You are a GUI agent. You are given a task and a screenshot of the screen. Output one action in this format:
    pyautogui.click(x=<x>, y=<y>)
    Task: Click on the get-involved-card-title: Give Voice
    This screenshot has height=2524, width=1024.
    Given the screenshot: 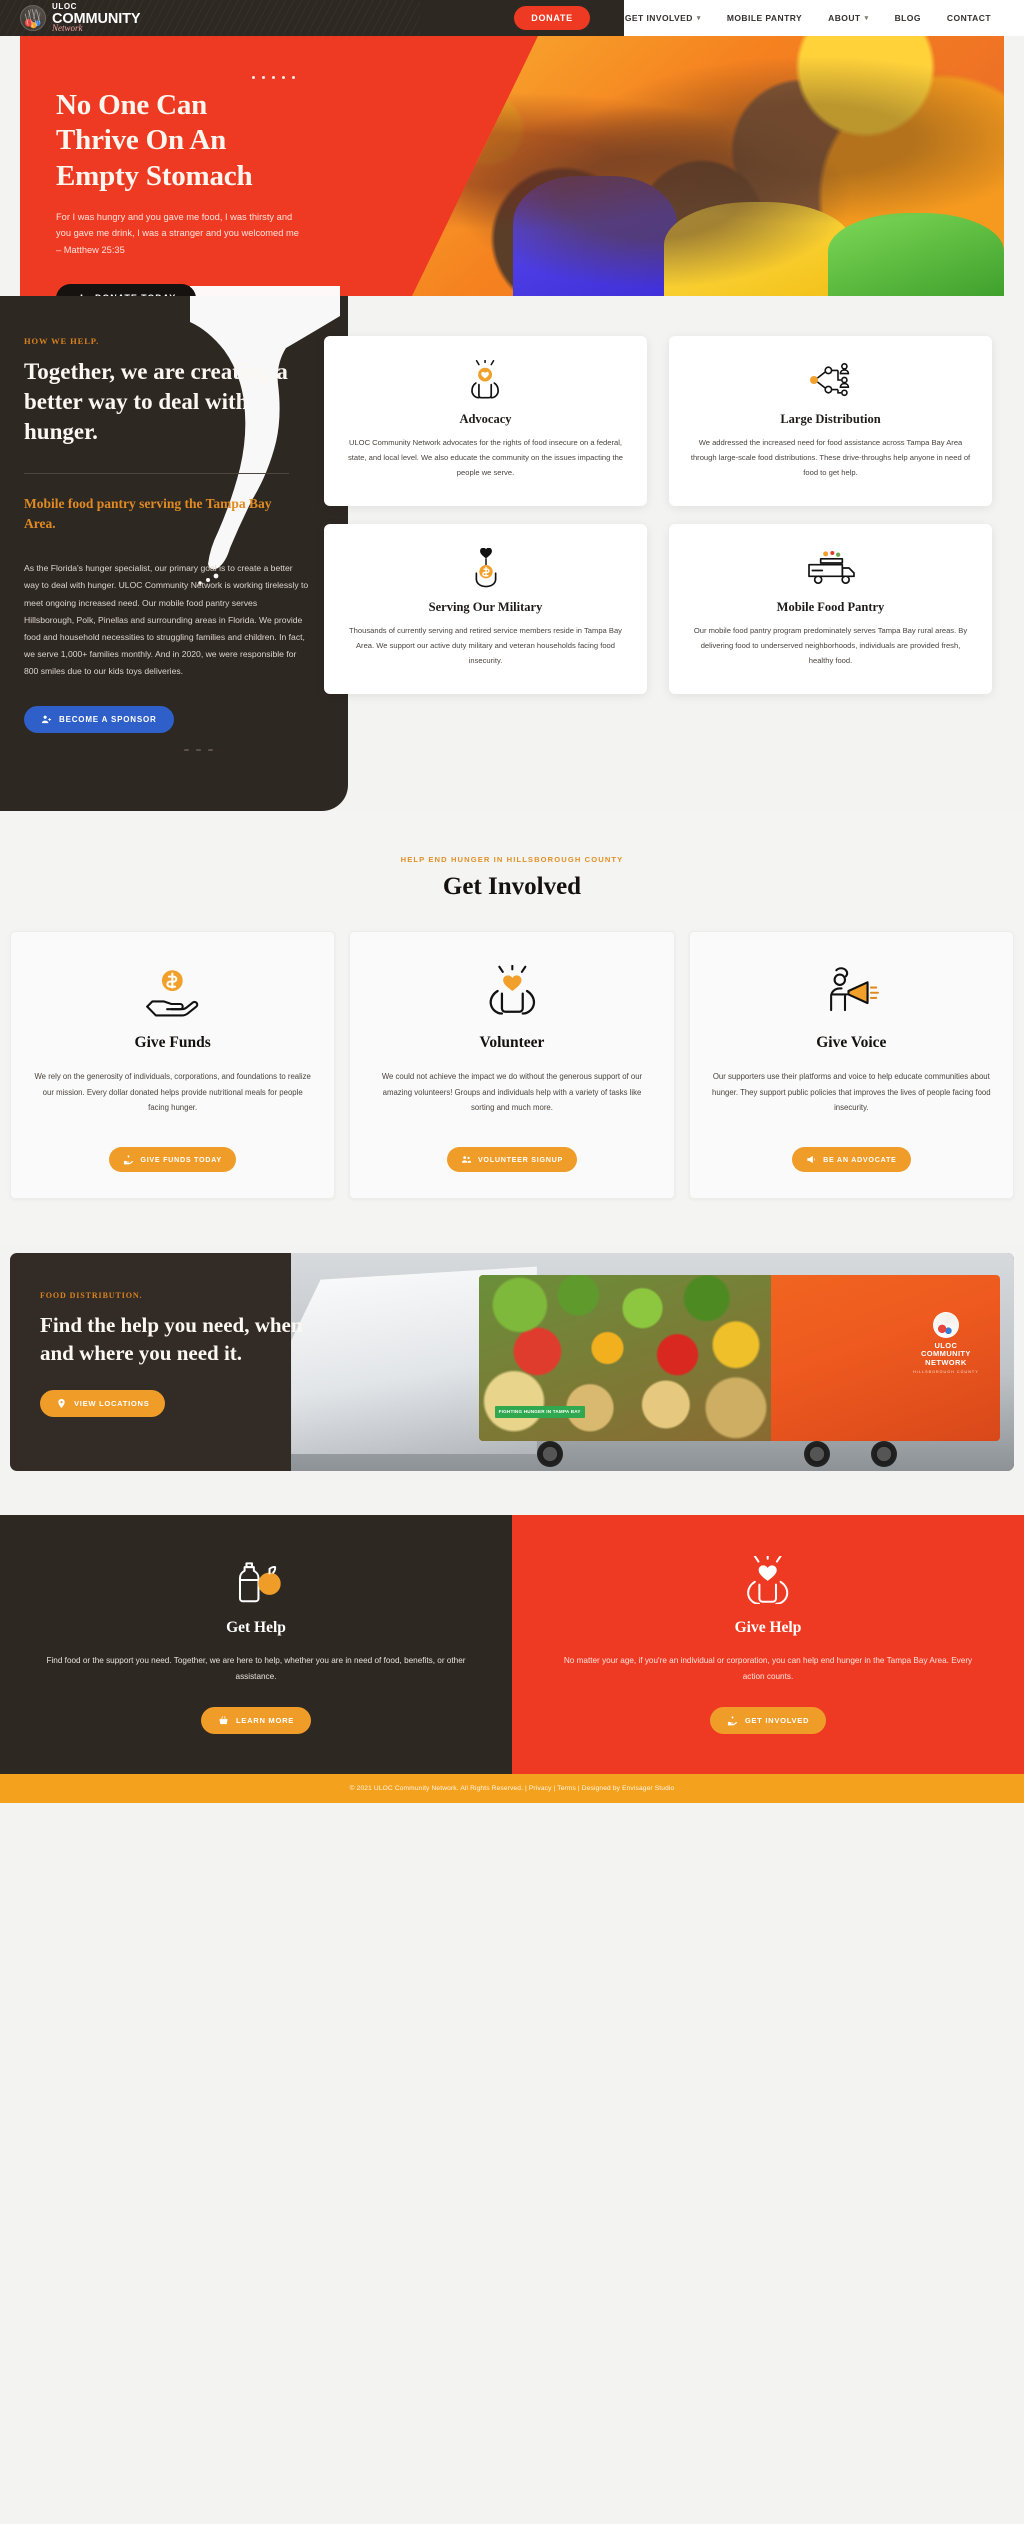 What is the action you would take?
    pyautogui.click(x=851, y=1043)
    